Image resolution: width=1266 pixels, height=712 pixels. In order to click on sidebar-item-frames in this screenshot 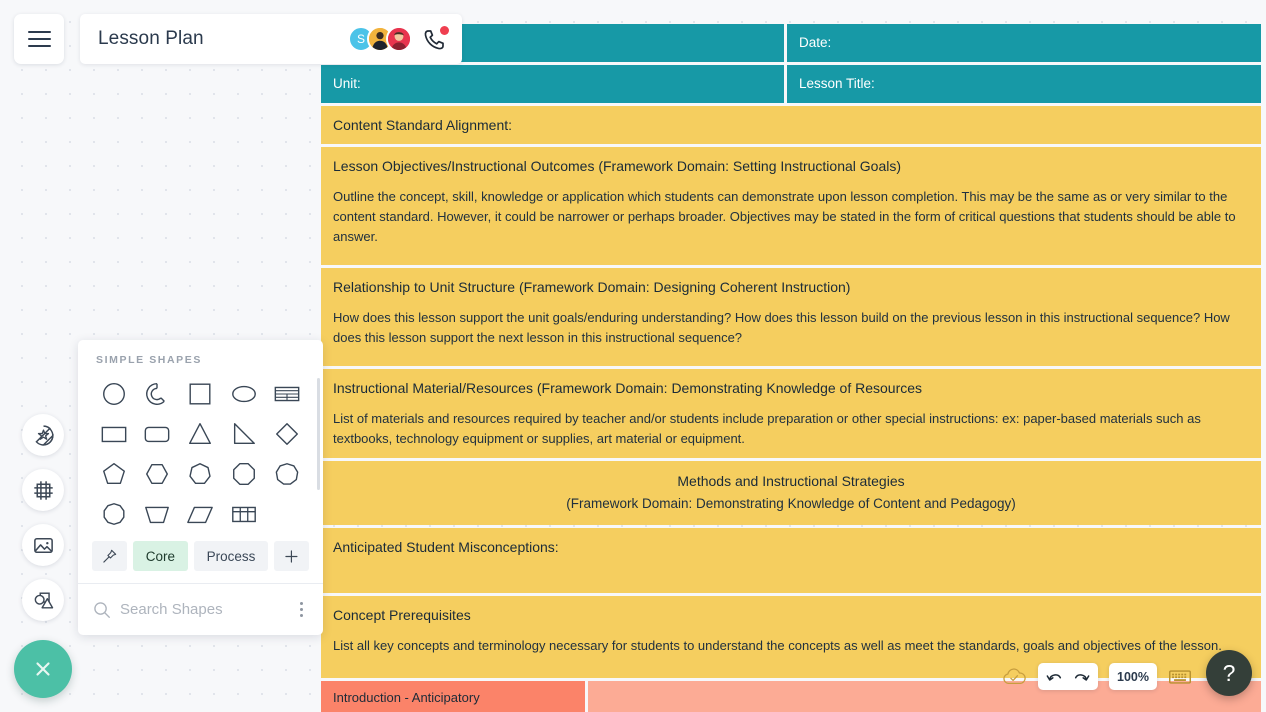, I will do `click(43, 490)`.